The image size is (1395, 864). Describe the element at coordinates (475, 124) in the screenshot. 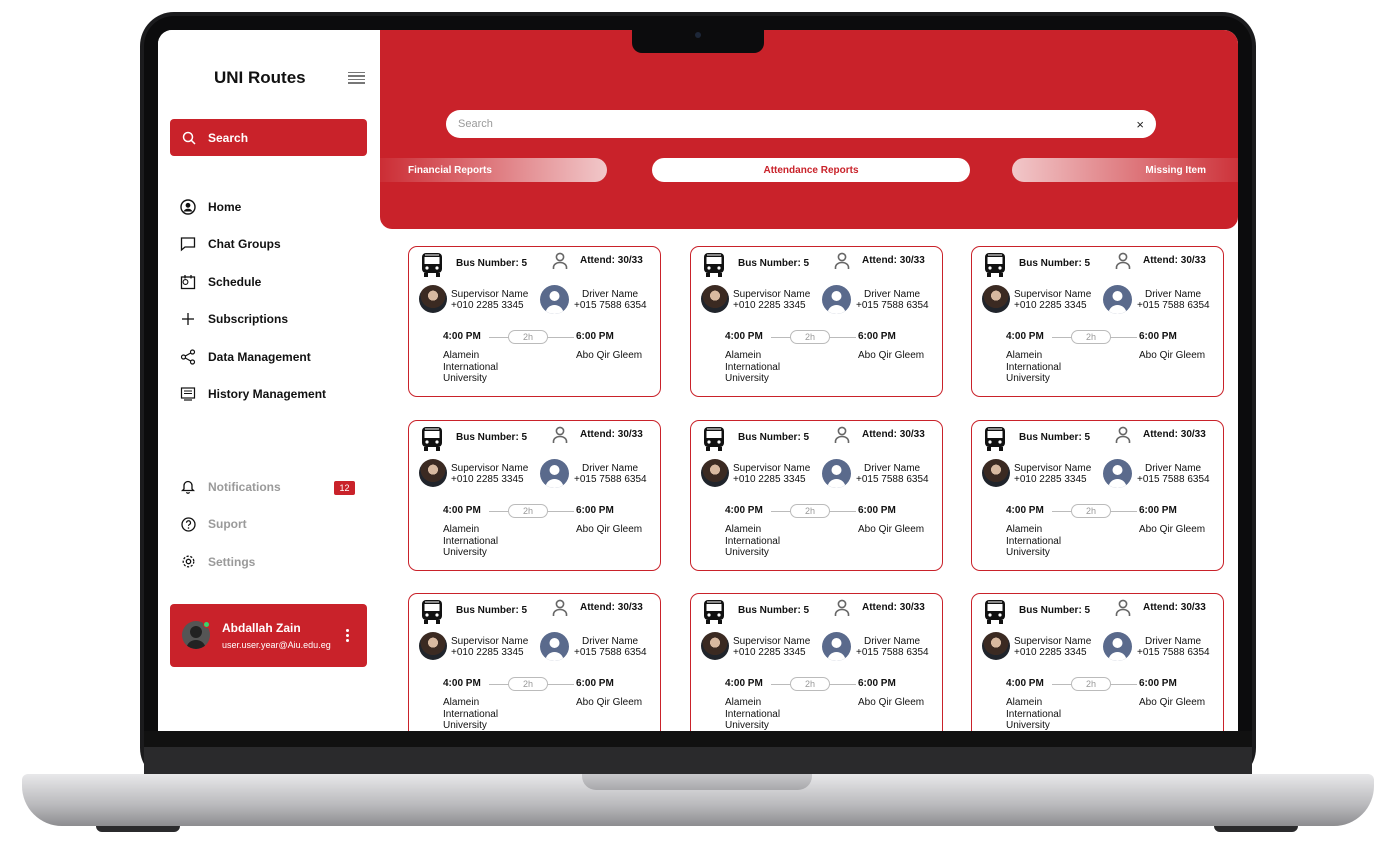

I see `search-placeholder: Search` at that location.